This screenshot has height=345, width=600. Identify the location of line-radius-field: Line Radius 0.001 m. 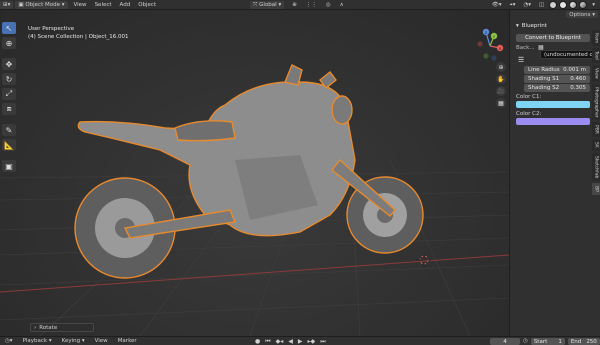
(557, 70).